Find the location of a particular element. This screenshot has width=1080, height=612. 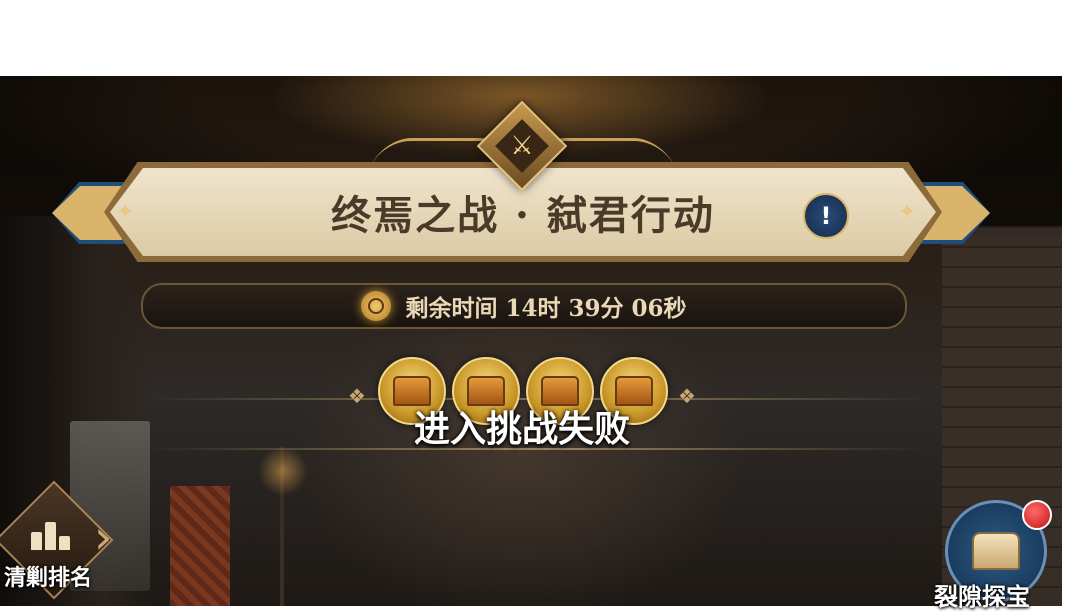

info-button: ! is located at coordinates (826, 216).